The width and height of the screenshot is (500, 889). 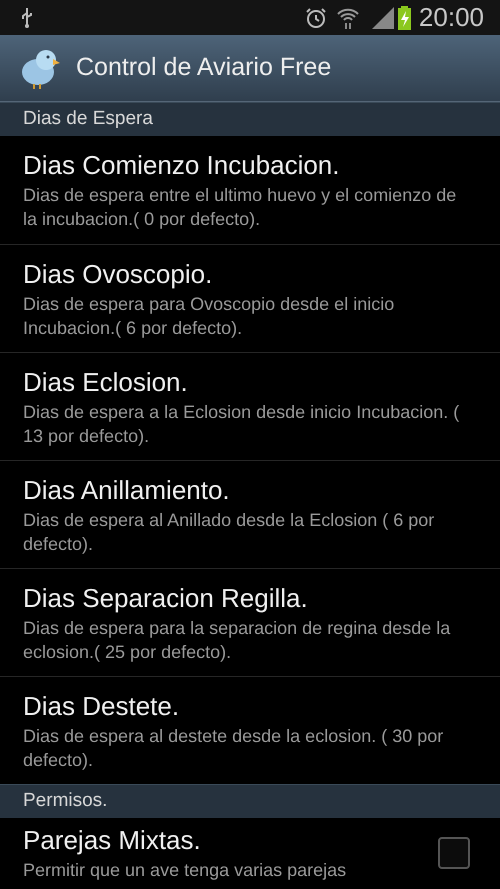 I want to click on preference-title: Dias Eclosion., so click(x=246, y=382).